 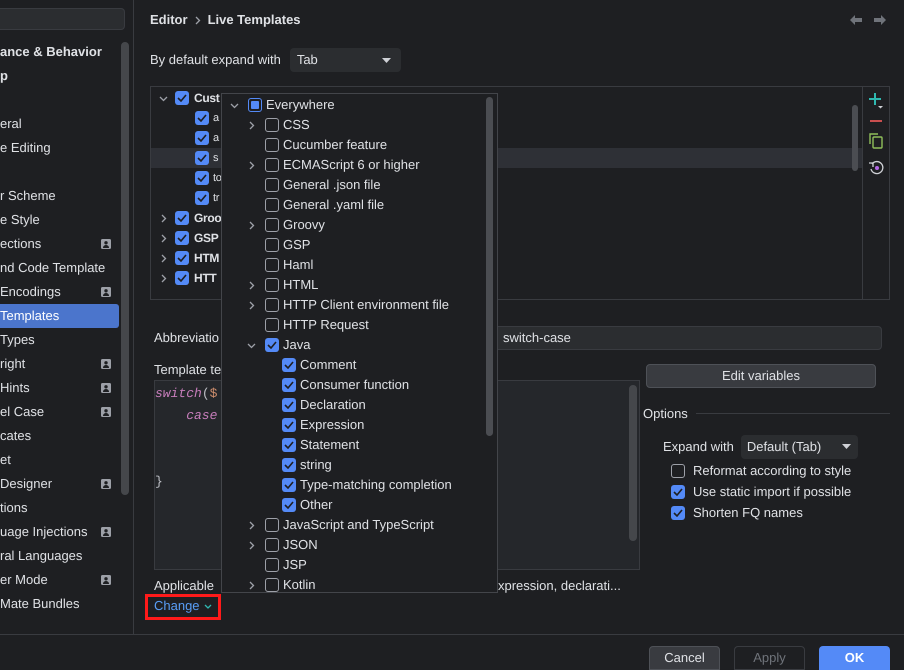 What do you see at coordinates (799, 446) in the screenshot?
I see `expand-with-dropdown: Default (Tab)` at bounding box center [799, 446].